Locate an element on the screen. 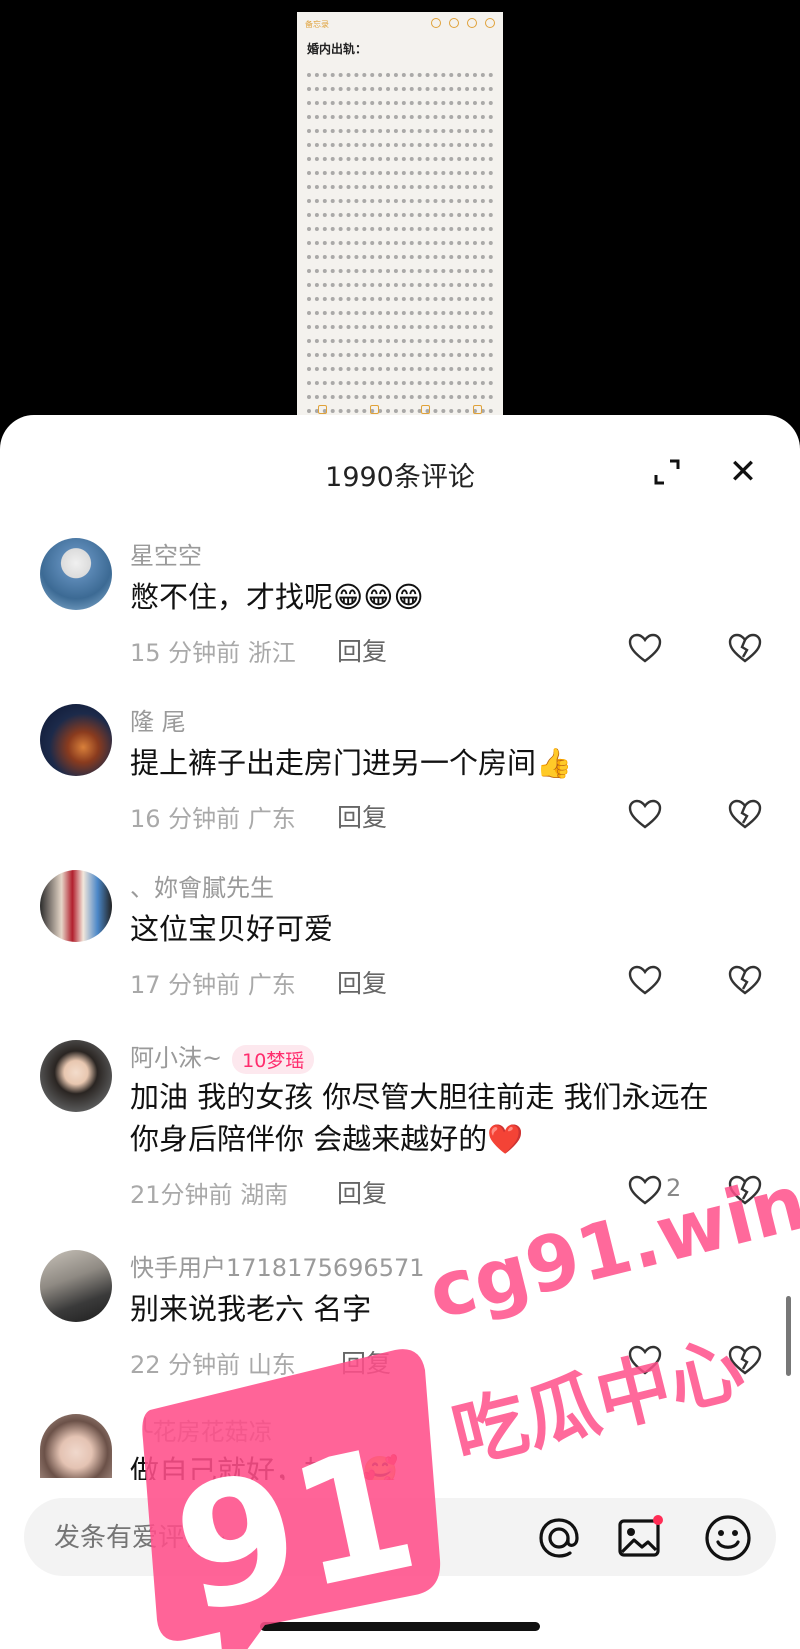 The width and height of the screenshot is (800, 1649). comment-time: 16 分钟前 is located at coordinates (185, 819).